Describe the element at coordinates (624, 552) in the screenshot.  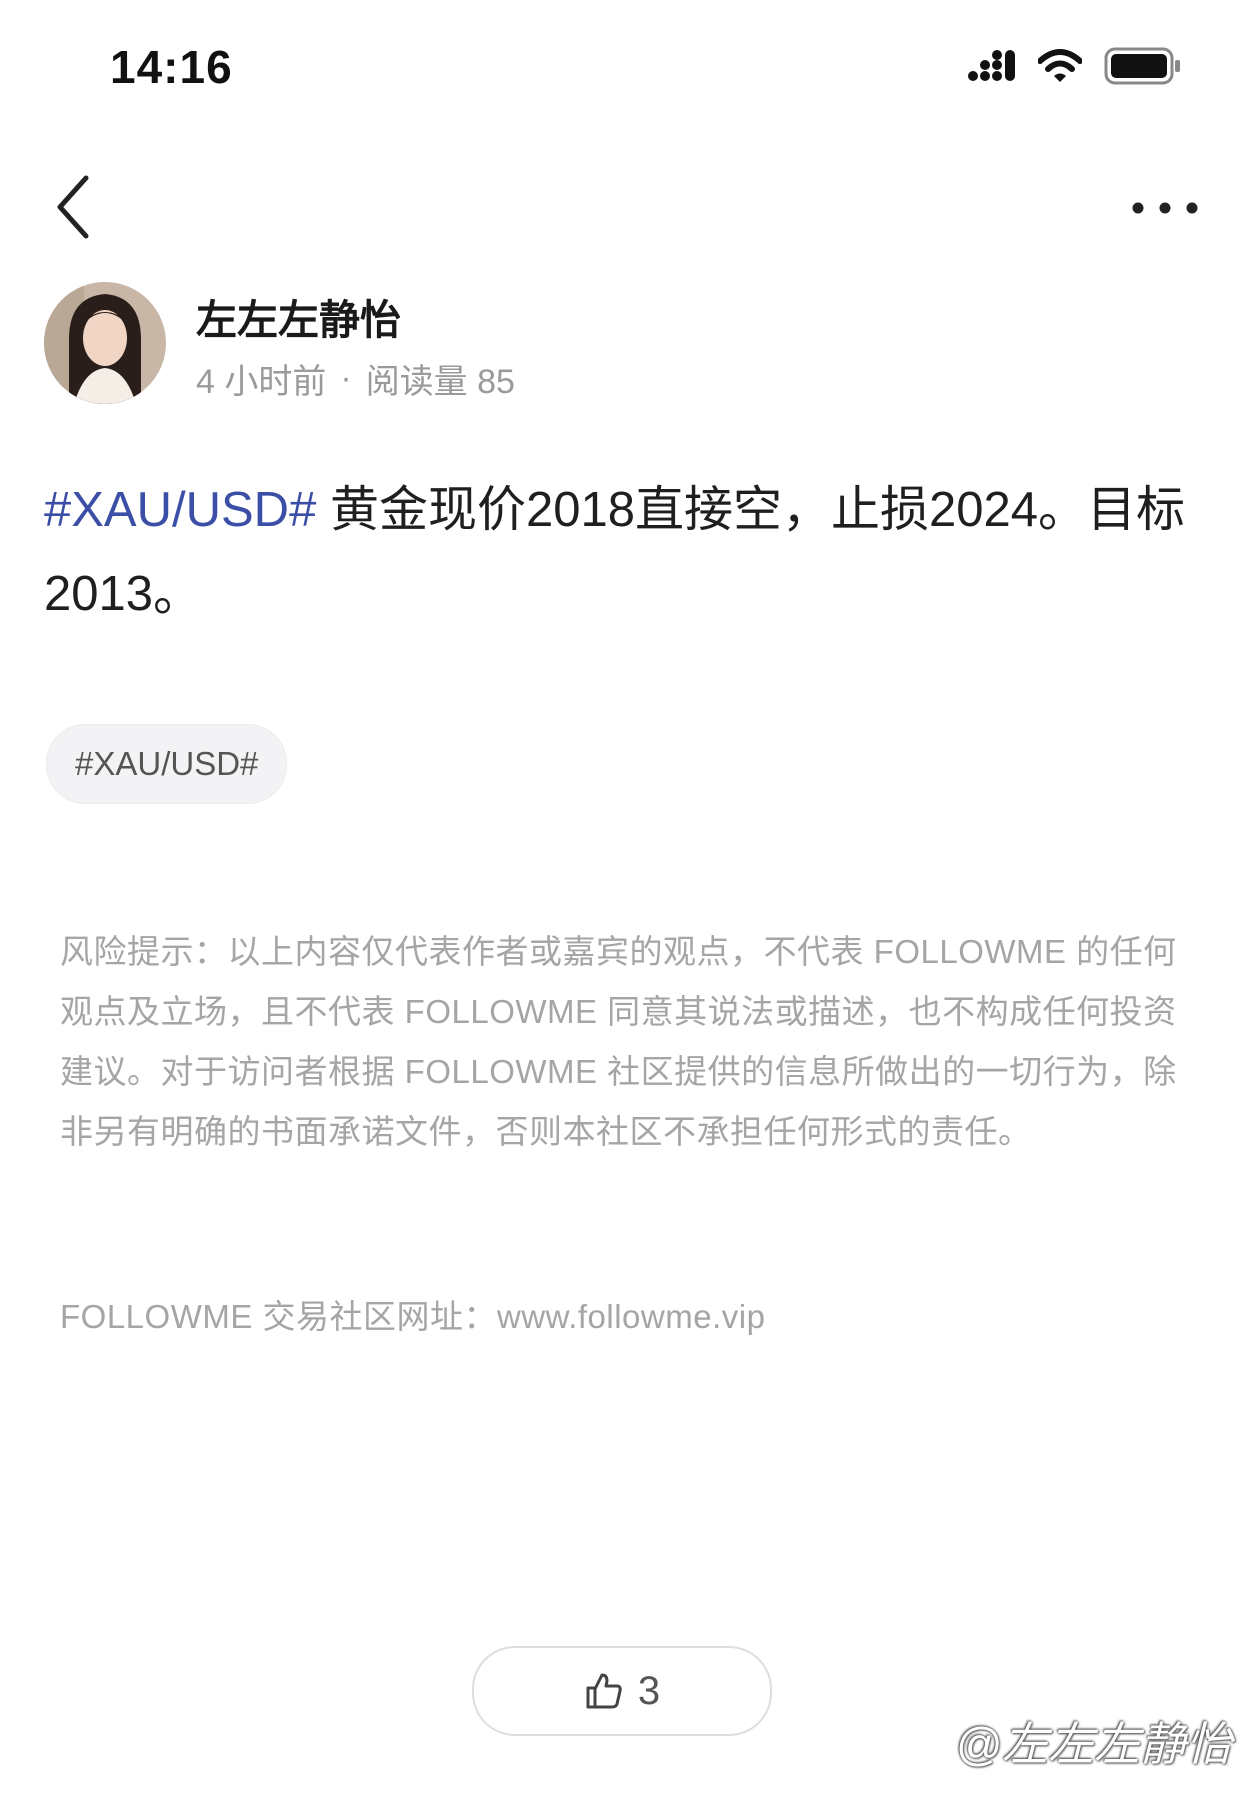
I see `post-content: #XAU/USD# 黄金现价2018直接空，止损2024。目标2013。` at that location.